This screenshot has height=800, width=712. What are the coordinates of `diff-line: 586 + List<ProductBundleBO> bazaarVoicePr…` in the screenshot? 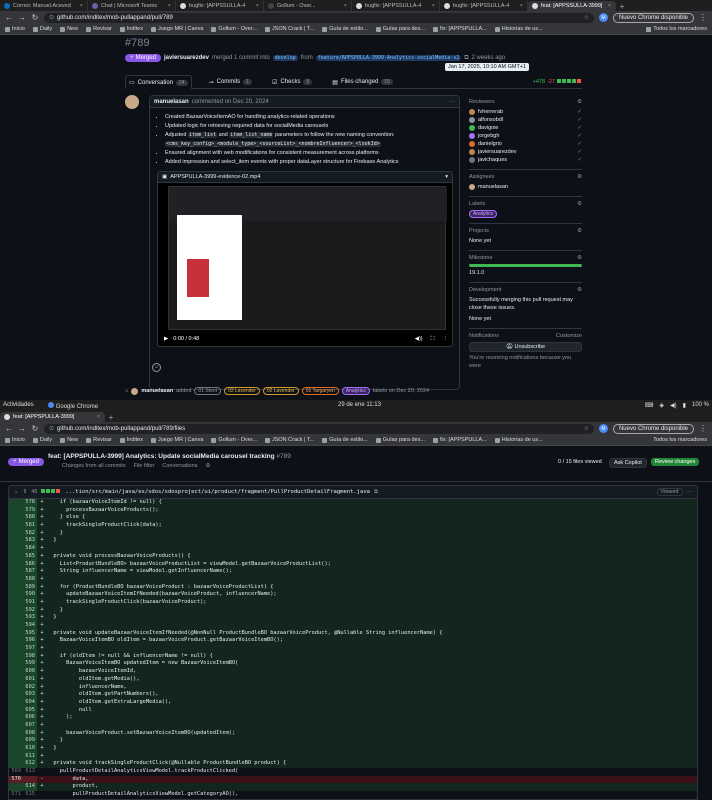 It's located at (353, 564).